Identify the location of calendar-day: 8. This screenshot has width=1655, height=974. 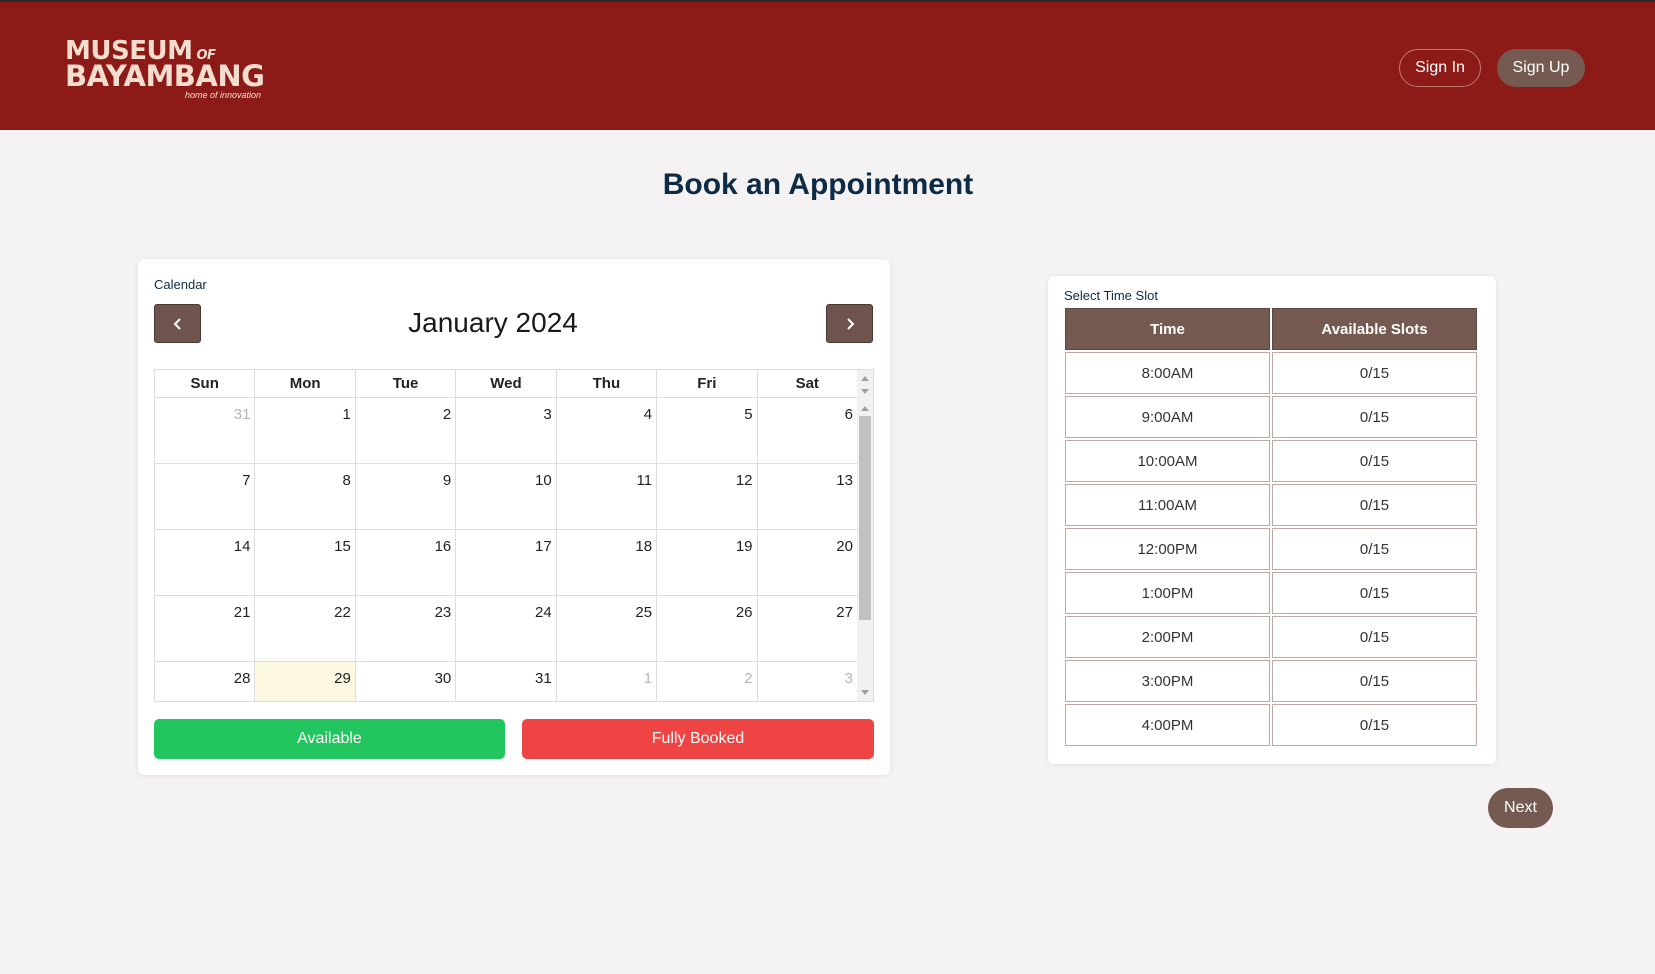
(305, 496).